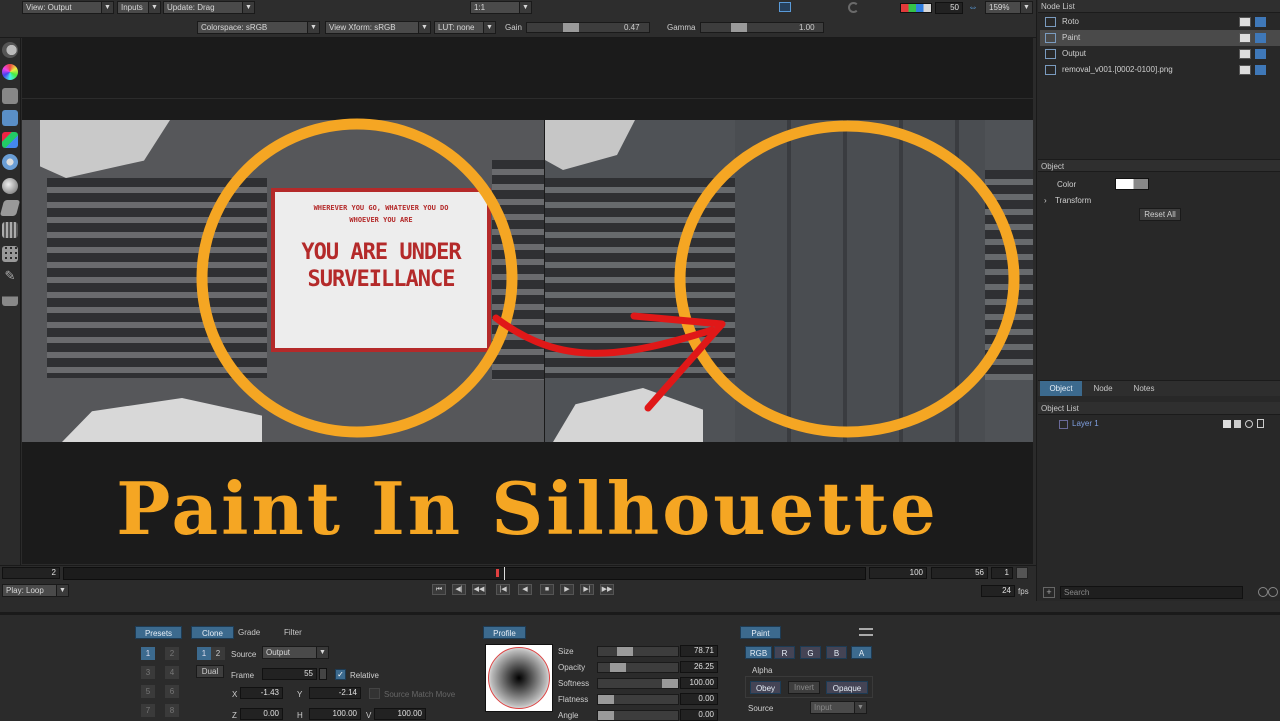 The width and height of the screenshot is (1280, 721). Describe the element at coordinates (810, 652) in the screenshot. I see `channel-g: G` at that location.